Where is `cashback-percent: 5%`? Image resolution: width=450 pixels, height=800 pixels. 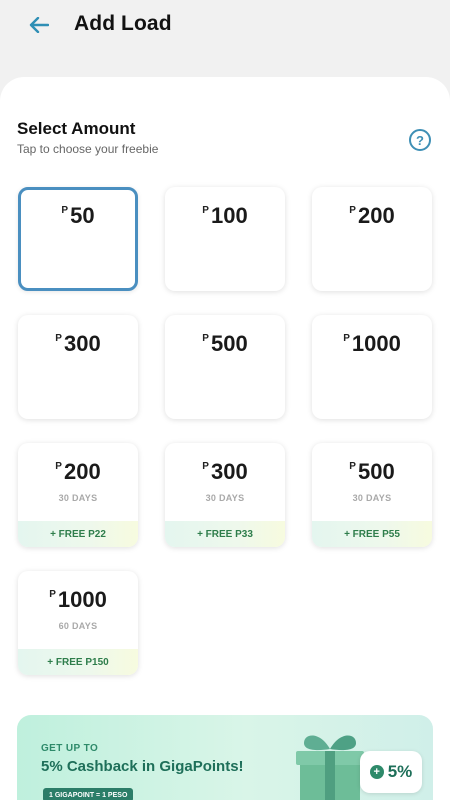 cashback-percent: 5% is located at coordinates (400, 771).